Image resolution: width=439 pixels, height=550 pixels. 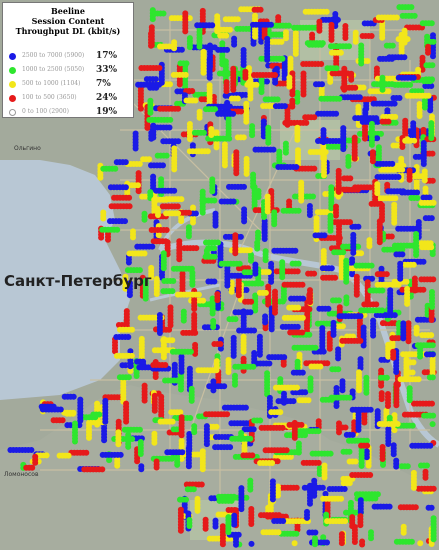 I want to click on legend-range: 1000 to 2500 (5050), so click(x=53, y=69).